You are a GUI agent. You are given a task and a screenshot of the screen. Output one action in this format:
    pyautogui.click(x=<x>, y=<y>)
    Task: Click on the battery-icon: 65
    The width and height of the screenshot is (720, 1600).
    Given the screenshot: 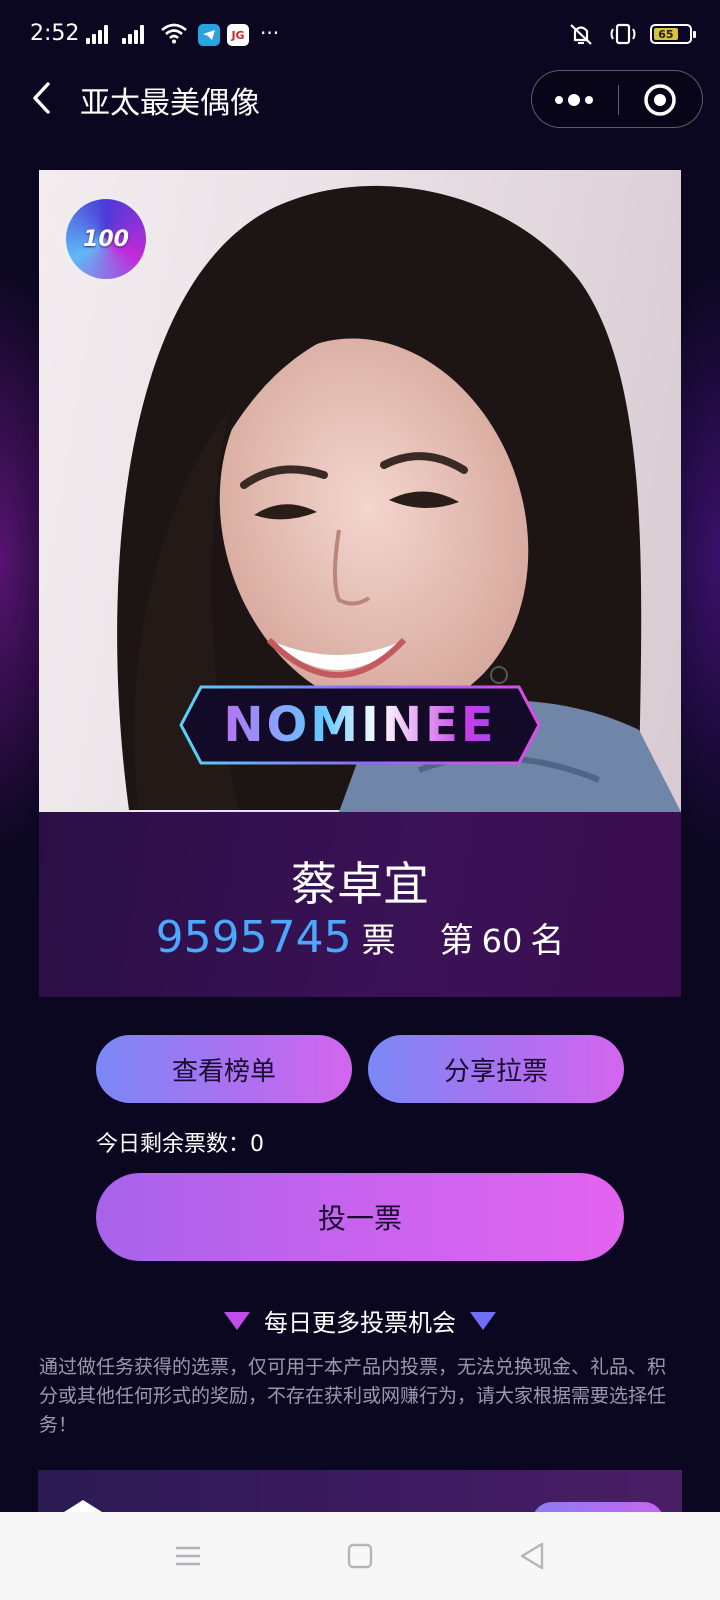 What is the action you would take?
    pyautogui.click(x=673, y=34)
    